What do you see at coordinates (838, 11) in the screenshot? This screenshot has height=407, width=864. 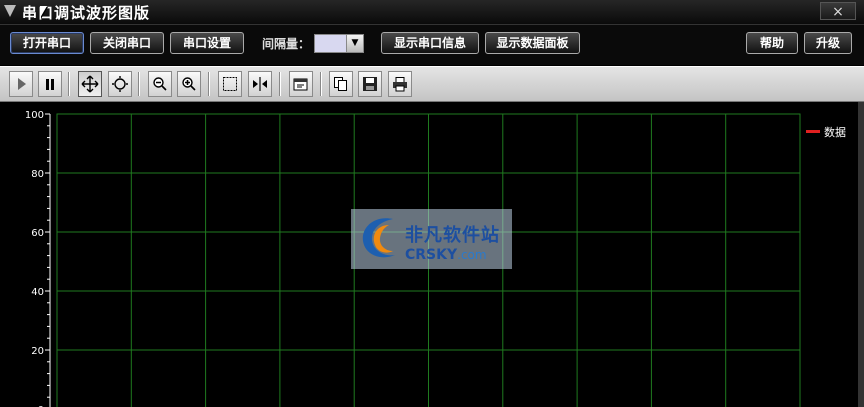 I see `close-button: ×` at bounding box center [838, 11].